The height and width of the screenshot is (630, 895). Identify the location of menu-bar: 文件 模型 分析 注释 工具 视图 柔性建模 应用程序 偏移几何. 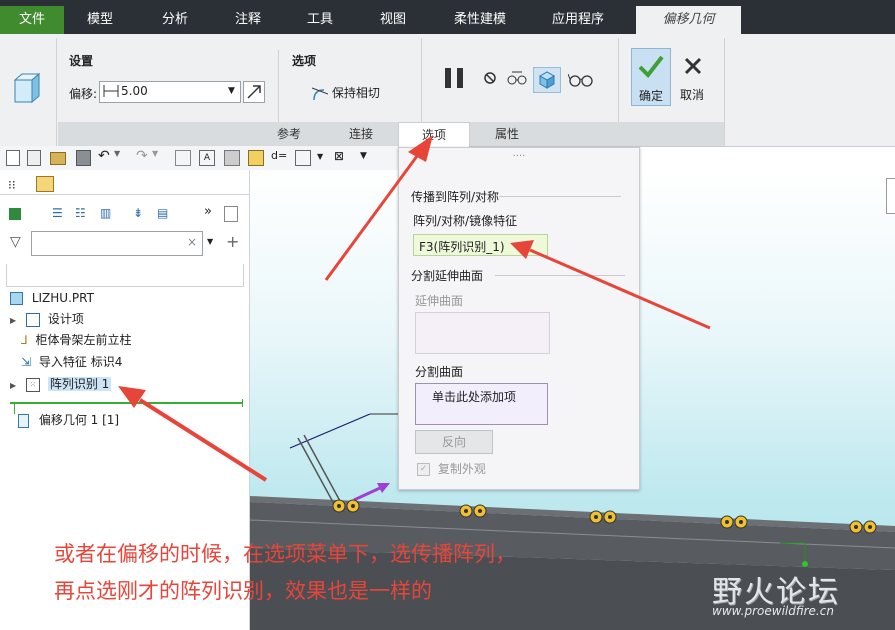
(447, 17).